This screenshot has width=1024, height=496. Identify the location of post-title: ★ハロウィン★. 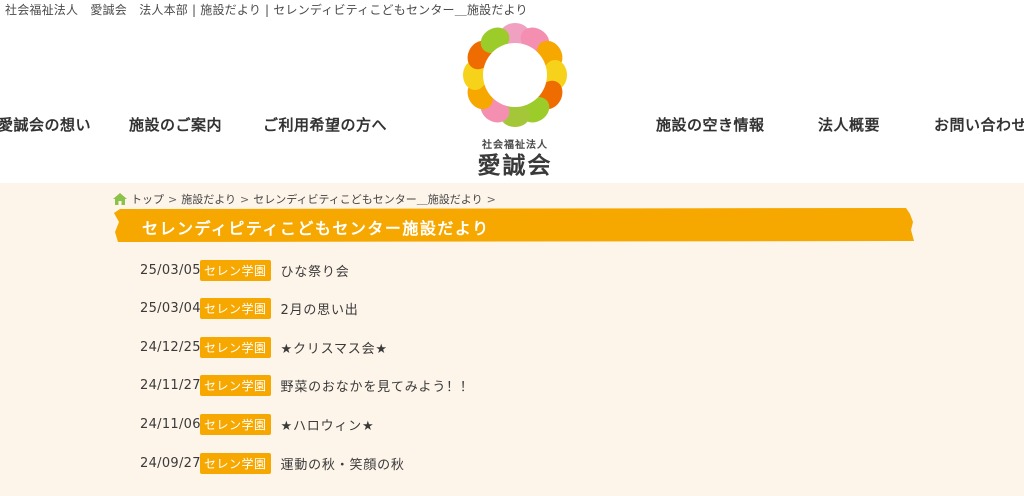
(328, 424).